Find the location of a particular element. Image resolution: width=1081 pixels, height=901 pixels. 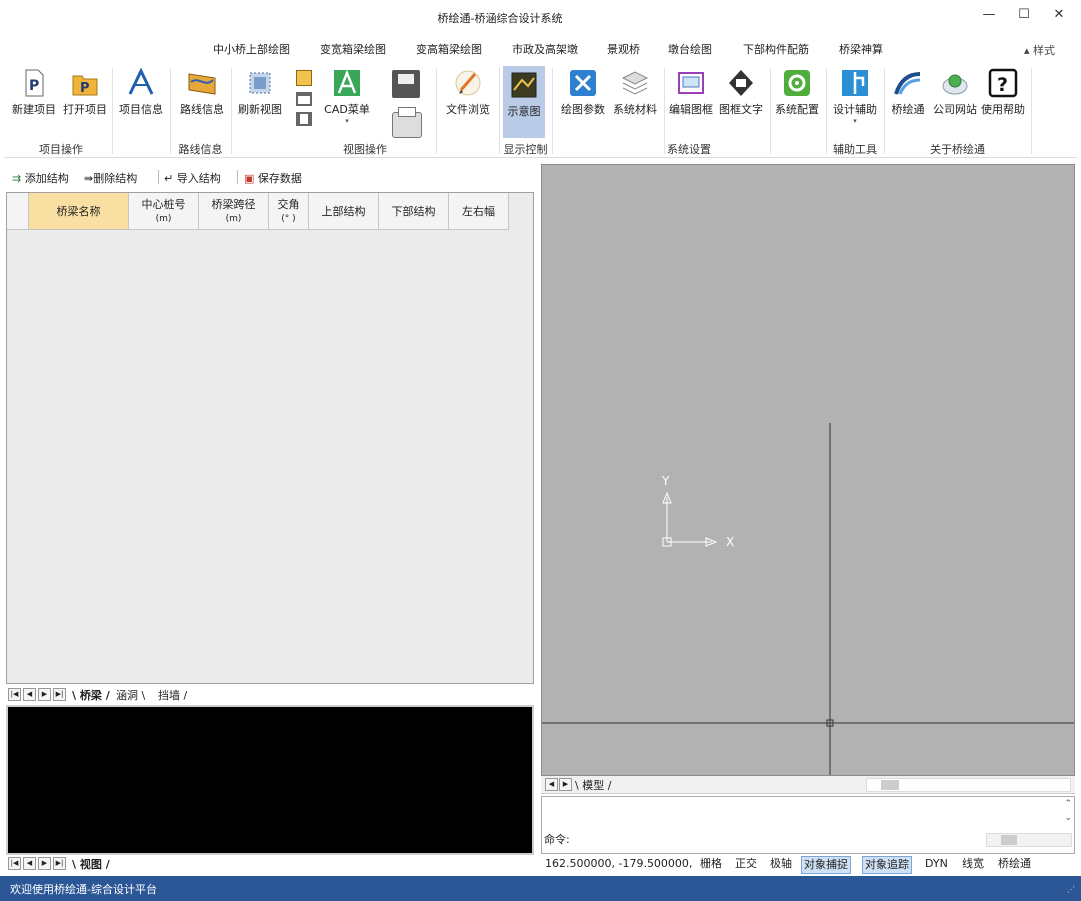

tab-bridge: \ 桥梁 / is located at coordinates (91, 695).